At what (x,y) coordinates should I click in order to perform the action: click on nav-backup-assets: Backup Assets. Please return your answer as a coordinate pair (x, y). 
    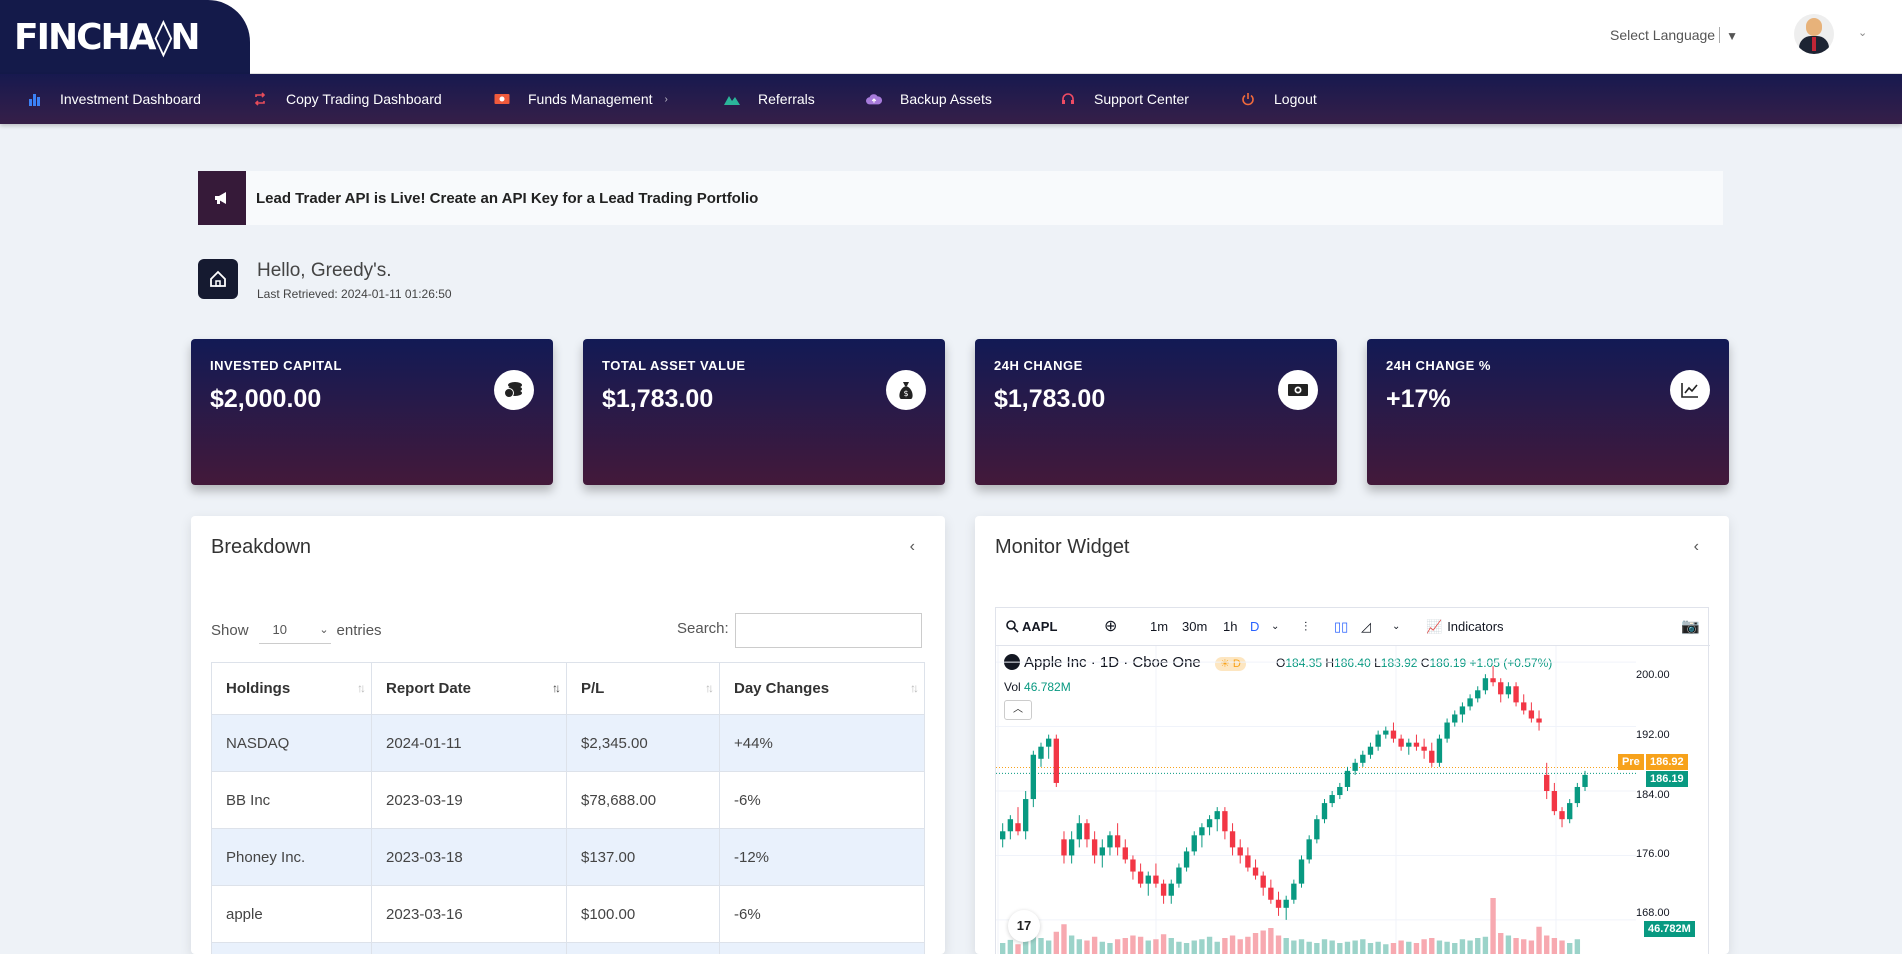
    Looking at the image, I should click on (929, 99).